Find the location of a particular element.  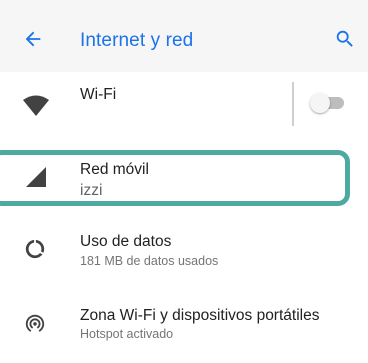

hotspot-label: Zona Wi-Fi y dispositivos portátiles is located at coordinates (200, 315).